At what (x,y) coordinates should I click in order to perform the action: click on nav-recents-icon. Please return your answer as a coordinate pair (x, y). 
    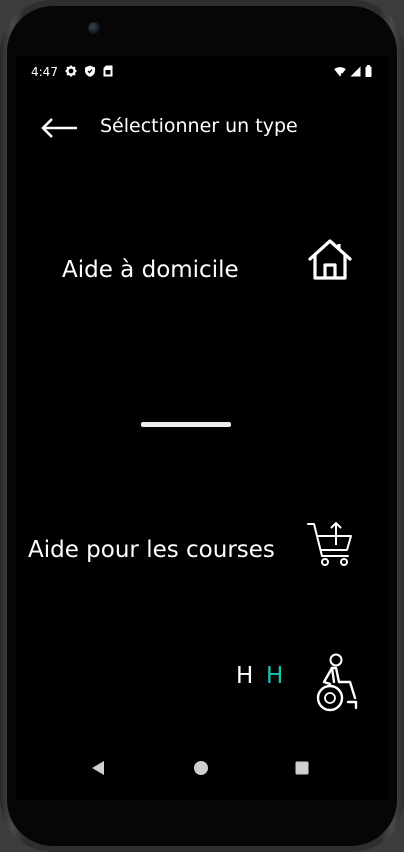
    Looking at the image, I should click on (302, 768).